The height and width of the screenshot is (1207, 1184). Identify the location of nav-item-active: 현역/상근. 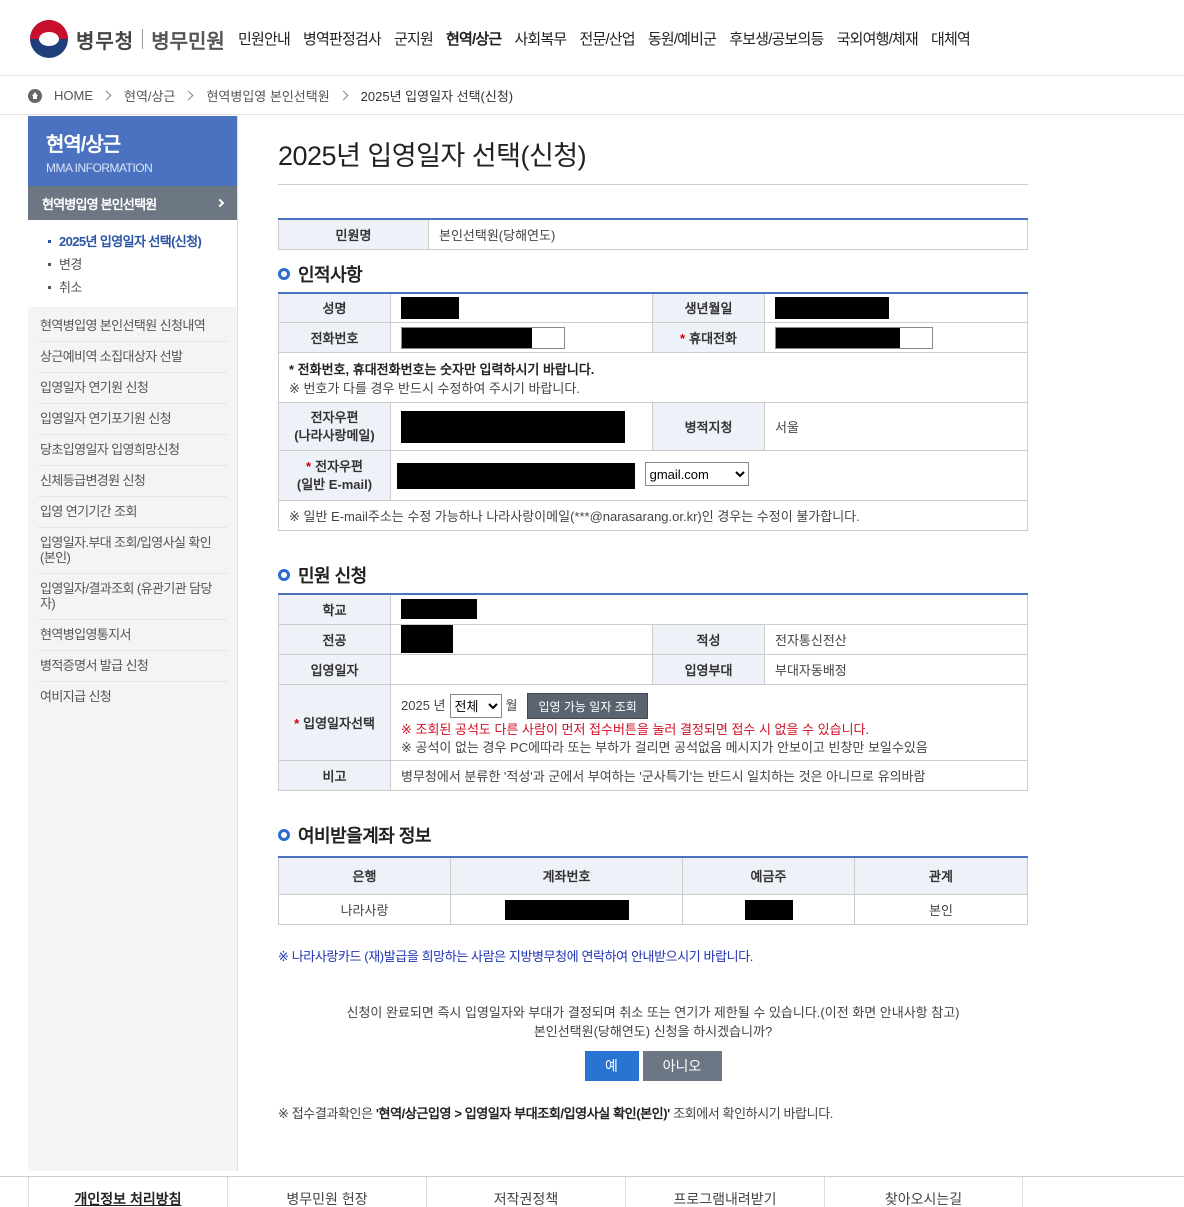
(474, 38).